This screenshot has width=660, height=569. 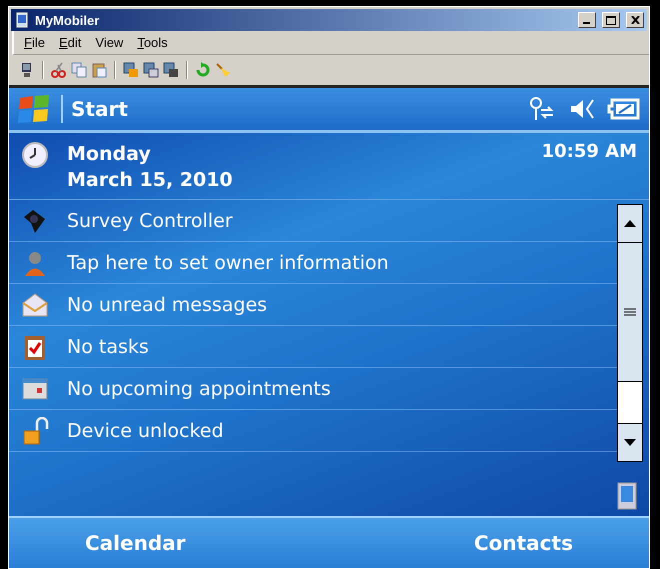 I want to click on close-icon, so click(x=635, y=20).